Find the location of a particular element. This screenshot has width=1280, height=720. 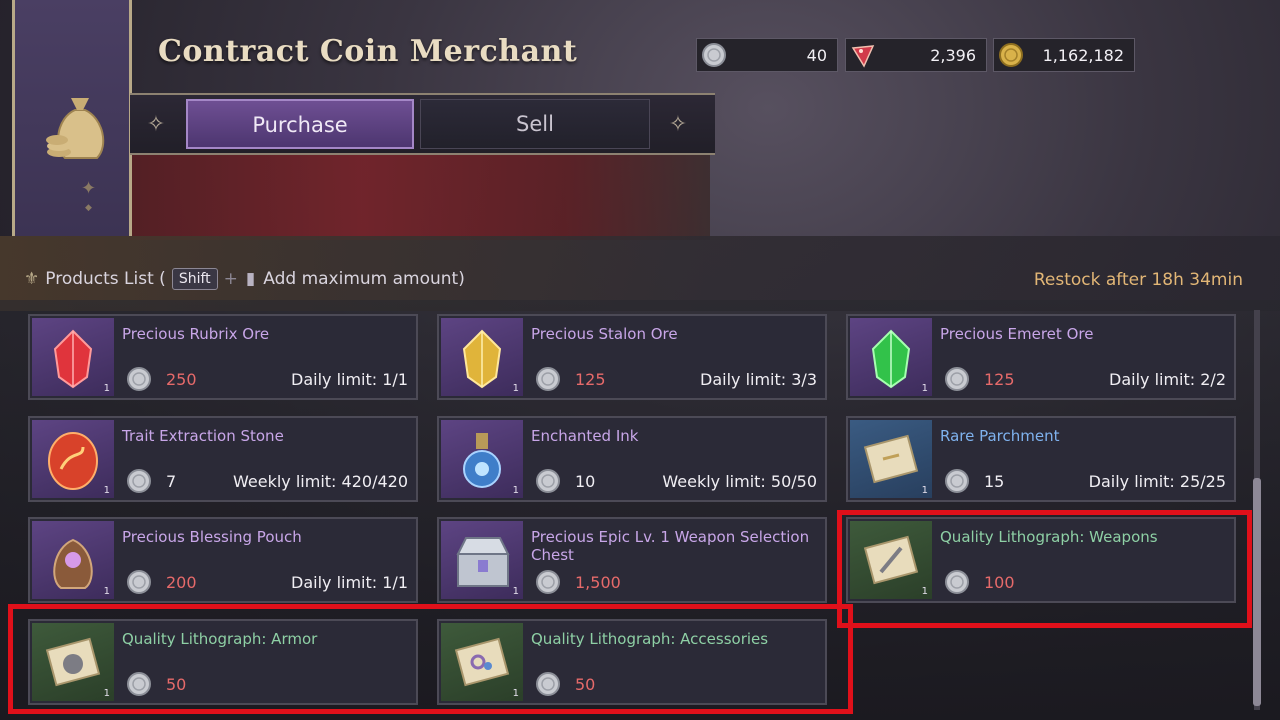

purchase-limit: Weekly limit: 420/420 is located at coordinates (320, 481).